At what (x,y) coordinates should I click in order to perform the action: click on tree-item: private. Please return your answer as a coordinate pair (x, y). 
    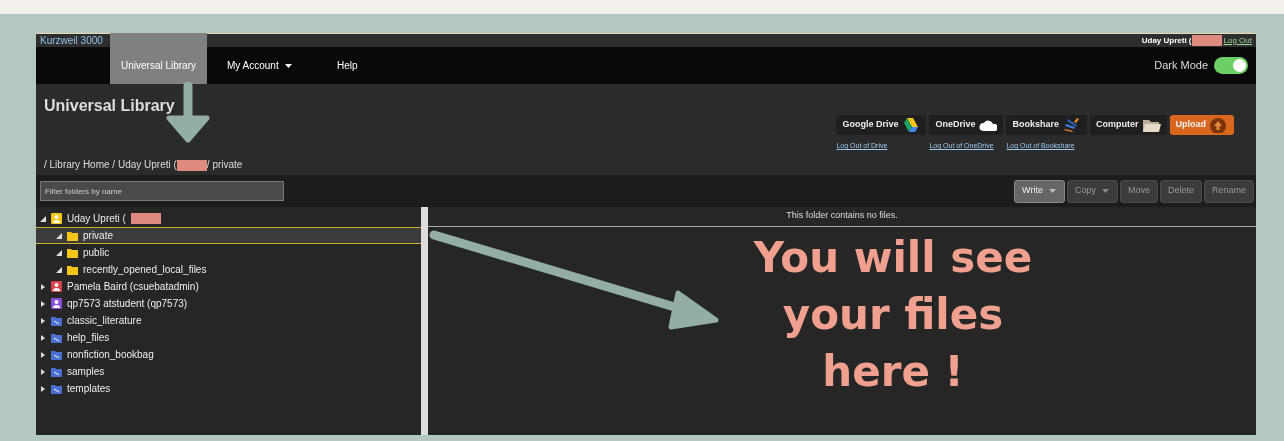
    Looking at the image, I should click on (228, 235).